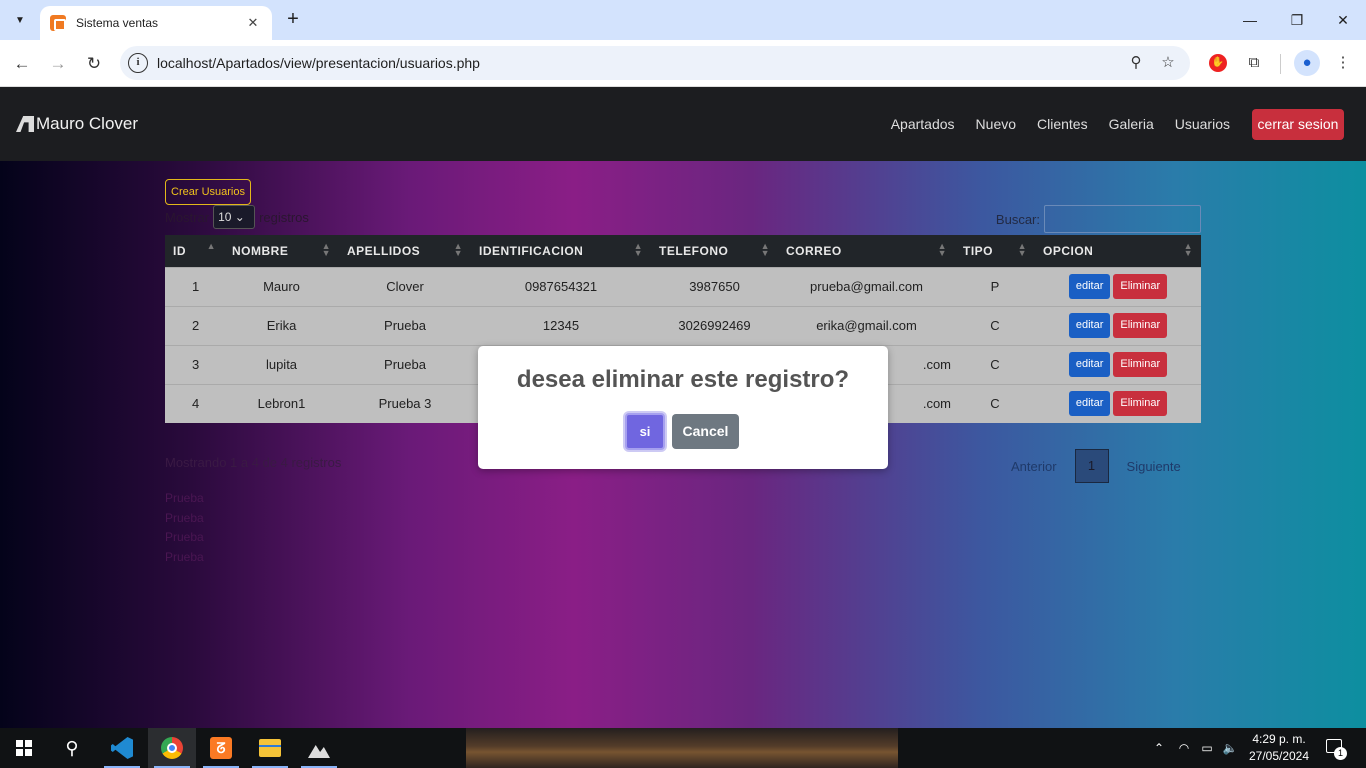  Describe the element at coordinates (1340, 753) in the screenshot. I see `notification-count-badge: 1` at that location.